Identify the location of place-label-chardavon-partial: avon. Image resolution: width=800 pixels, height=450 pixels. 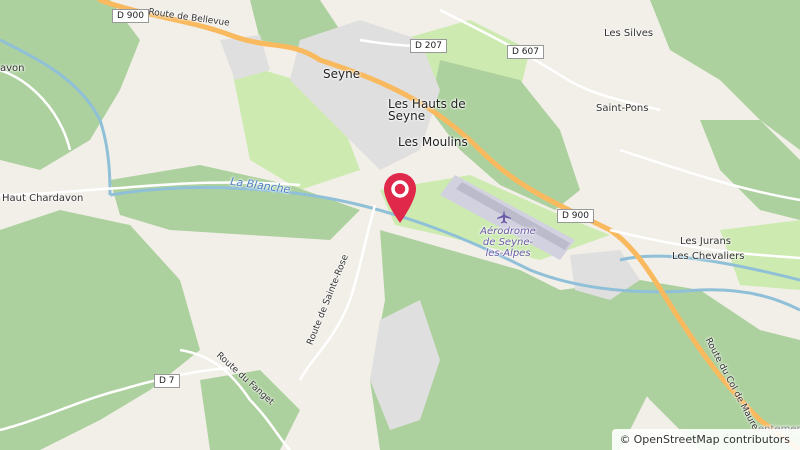
(12, 68).